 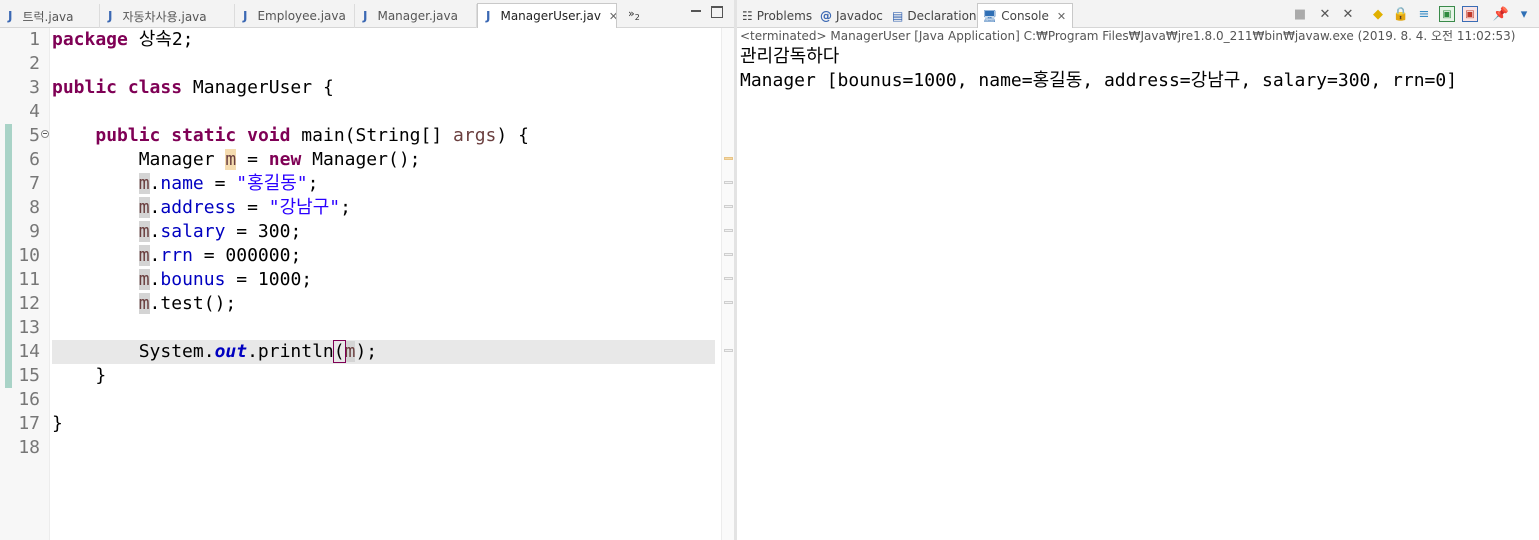 What do you see at coordinates (79, 376) in the screenshot?
I see `code-line-close-method: }` at bounding box center [79, 376].